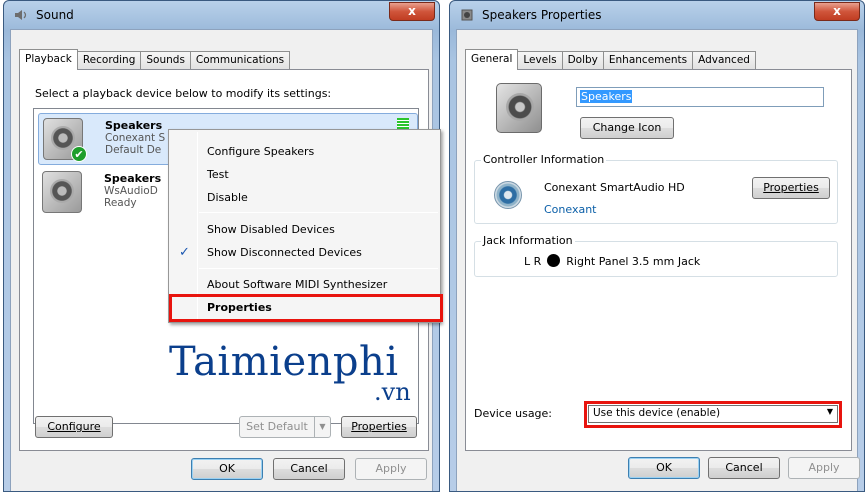 The image size is (868, 492). Describe the element at coordinates (184, 252) in the screenshot. I see `checkmark-icon: ✓` at that location.